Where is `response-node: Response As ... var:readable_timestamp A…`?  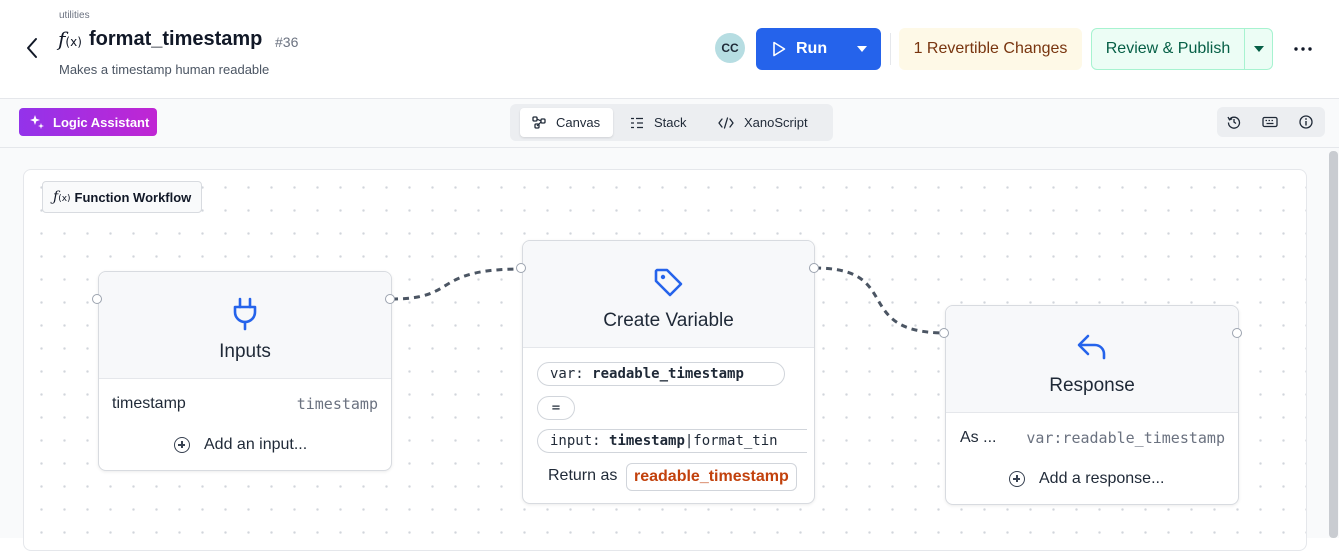 response-node: Response As ... var:readable_timestamp A… is located at coordinates (1092, 405).